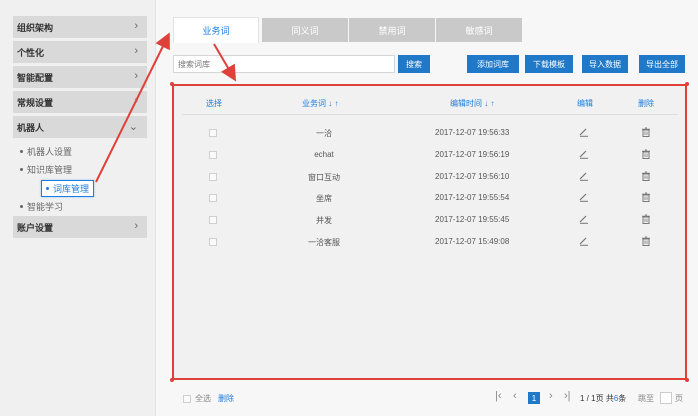  Describe the element at coordinates (324, 220) in the screenshot. I see `word-cell: 并发` at that location.